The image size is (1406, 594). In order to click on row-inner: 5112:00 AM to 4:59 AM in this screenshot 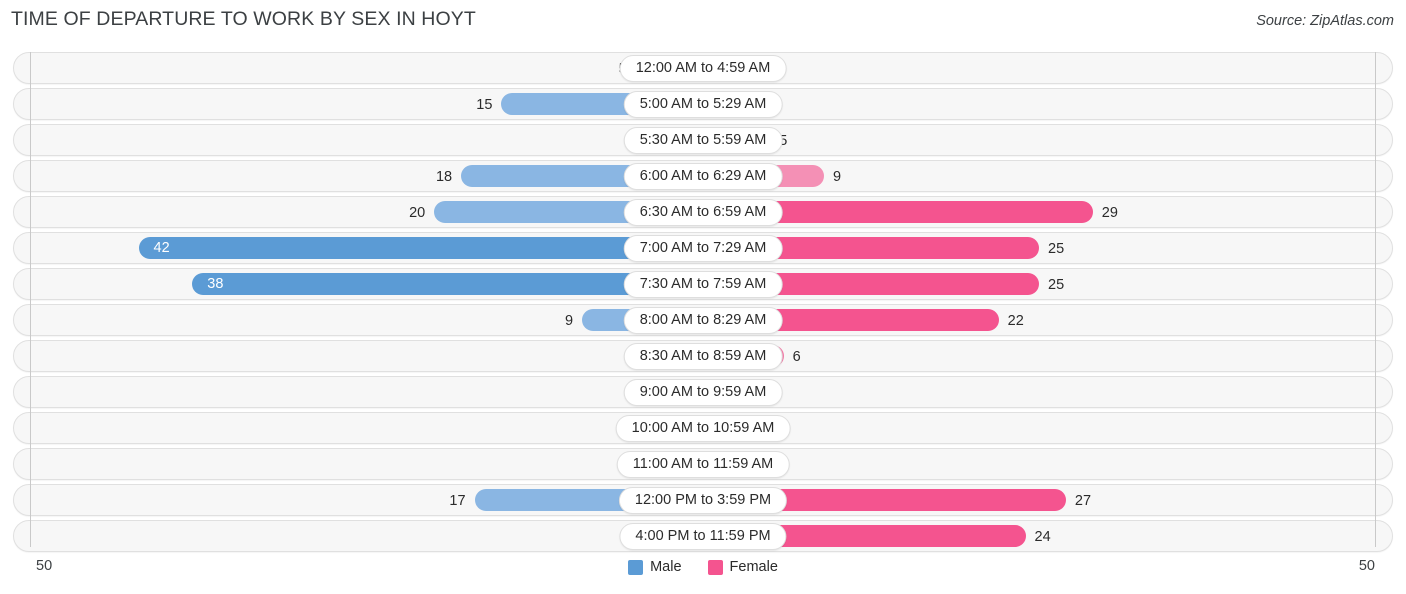, I will do `click(703, 68)`.